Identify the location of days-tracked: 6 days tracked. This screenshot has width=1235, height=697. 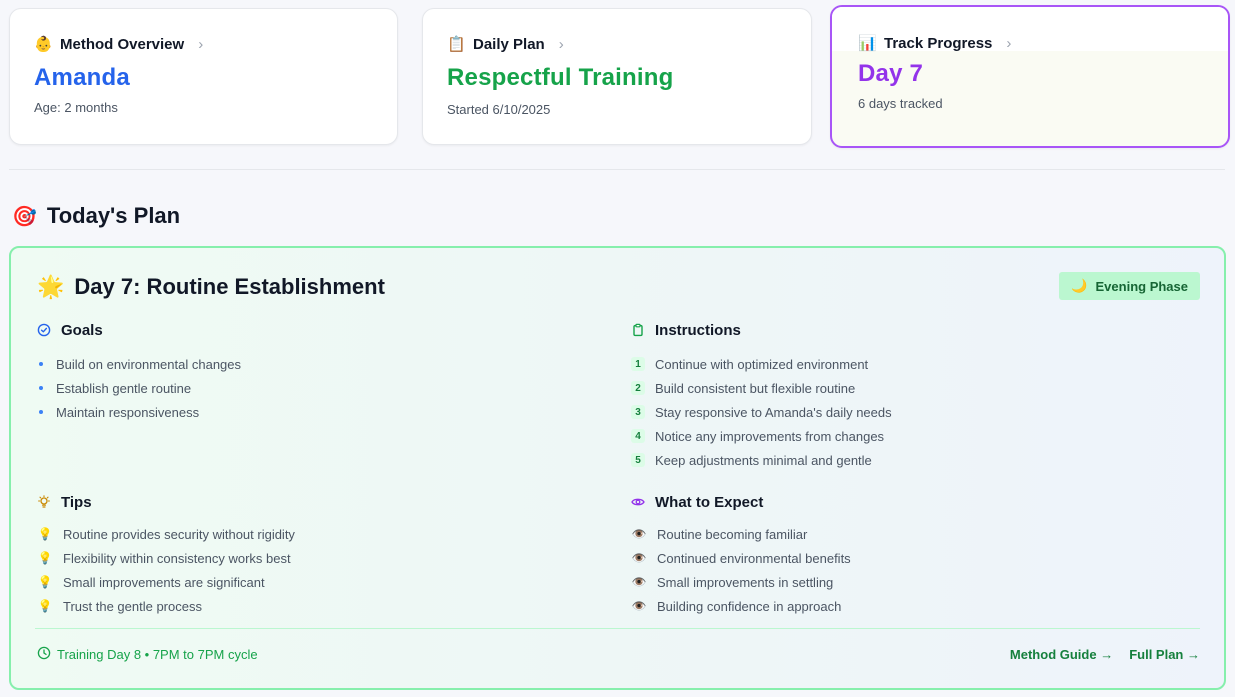
(900, 103).